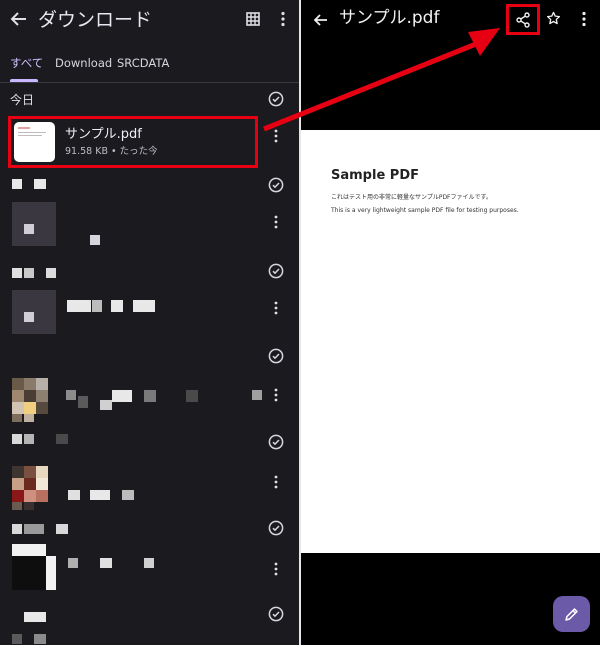 The height and width of the screenshot is (645, 600). Describe the element at coordinates (411, 197) in the screenshot. I see `pdf-text-line: これはテスト用の非常に軽量なサンプルPDFファイルです。` at that location.